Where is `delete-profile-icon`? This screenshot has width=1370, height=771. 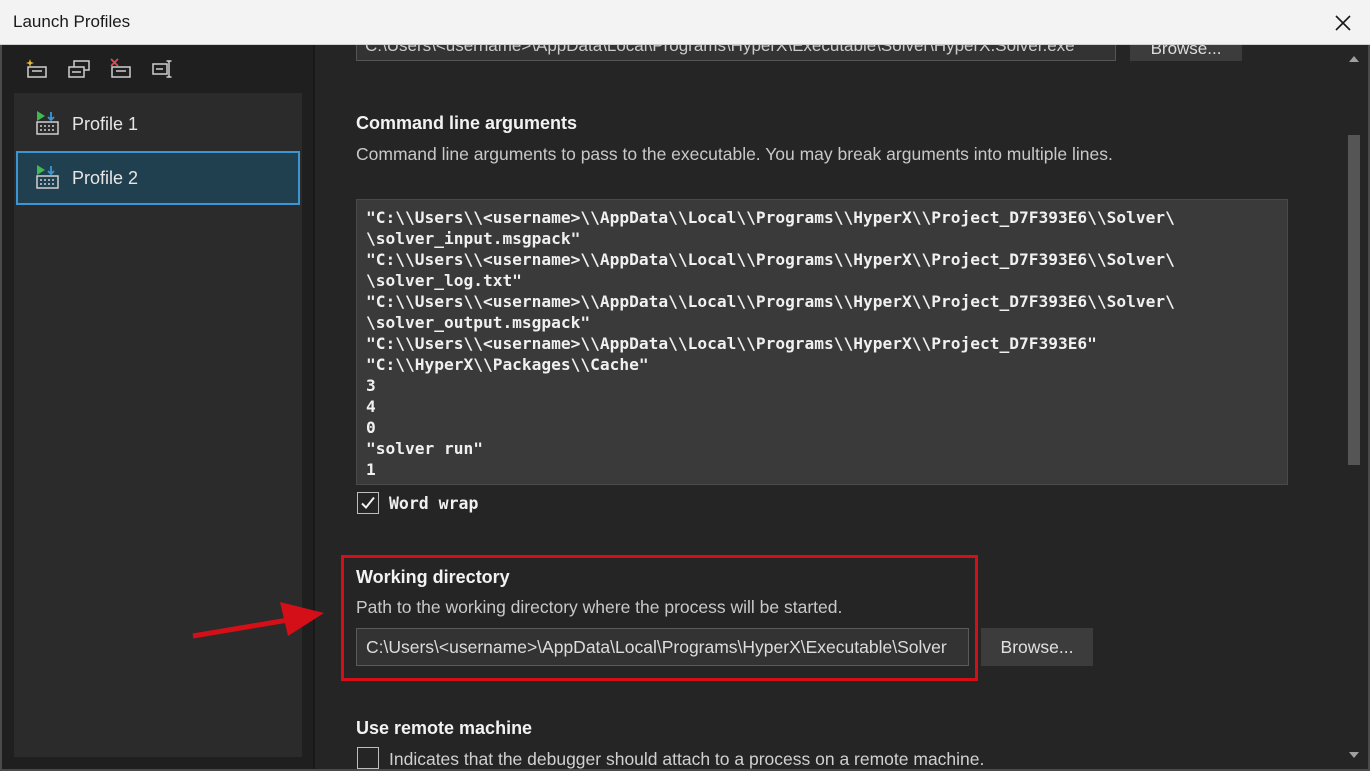 delete-profile-icon is located at coordinates (120, 68).